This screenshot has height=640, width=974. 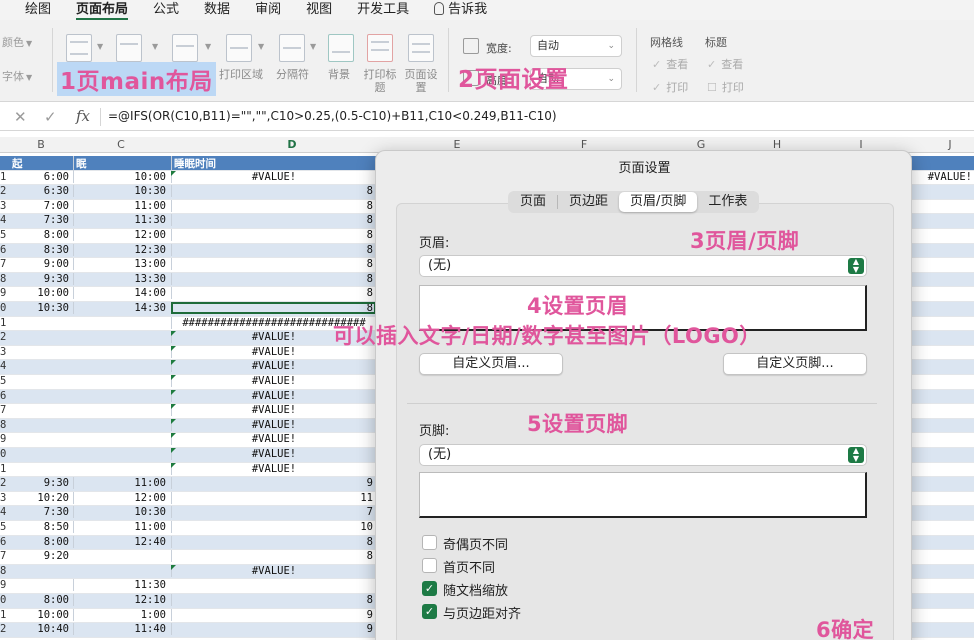 What do you see at coordinates (38, 10) in the screenshot?
I see `tab-draw: 绘图` at bounding box center [38, 10].